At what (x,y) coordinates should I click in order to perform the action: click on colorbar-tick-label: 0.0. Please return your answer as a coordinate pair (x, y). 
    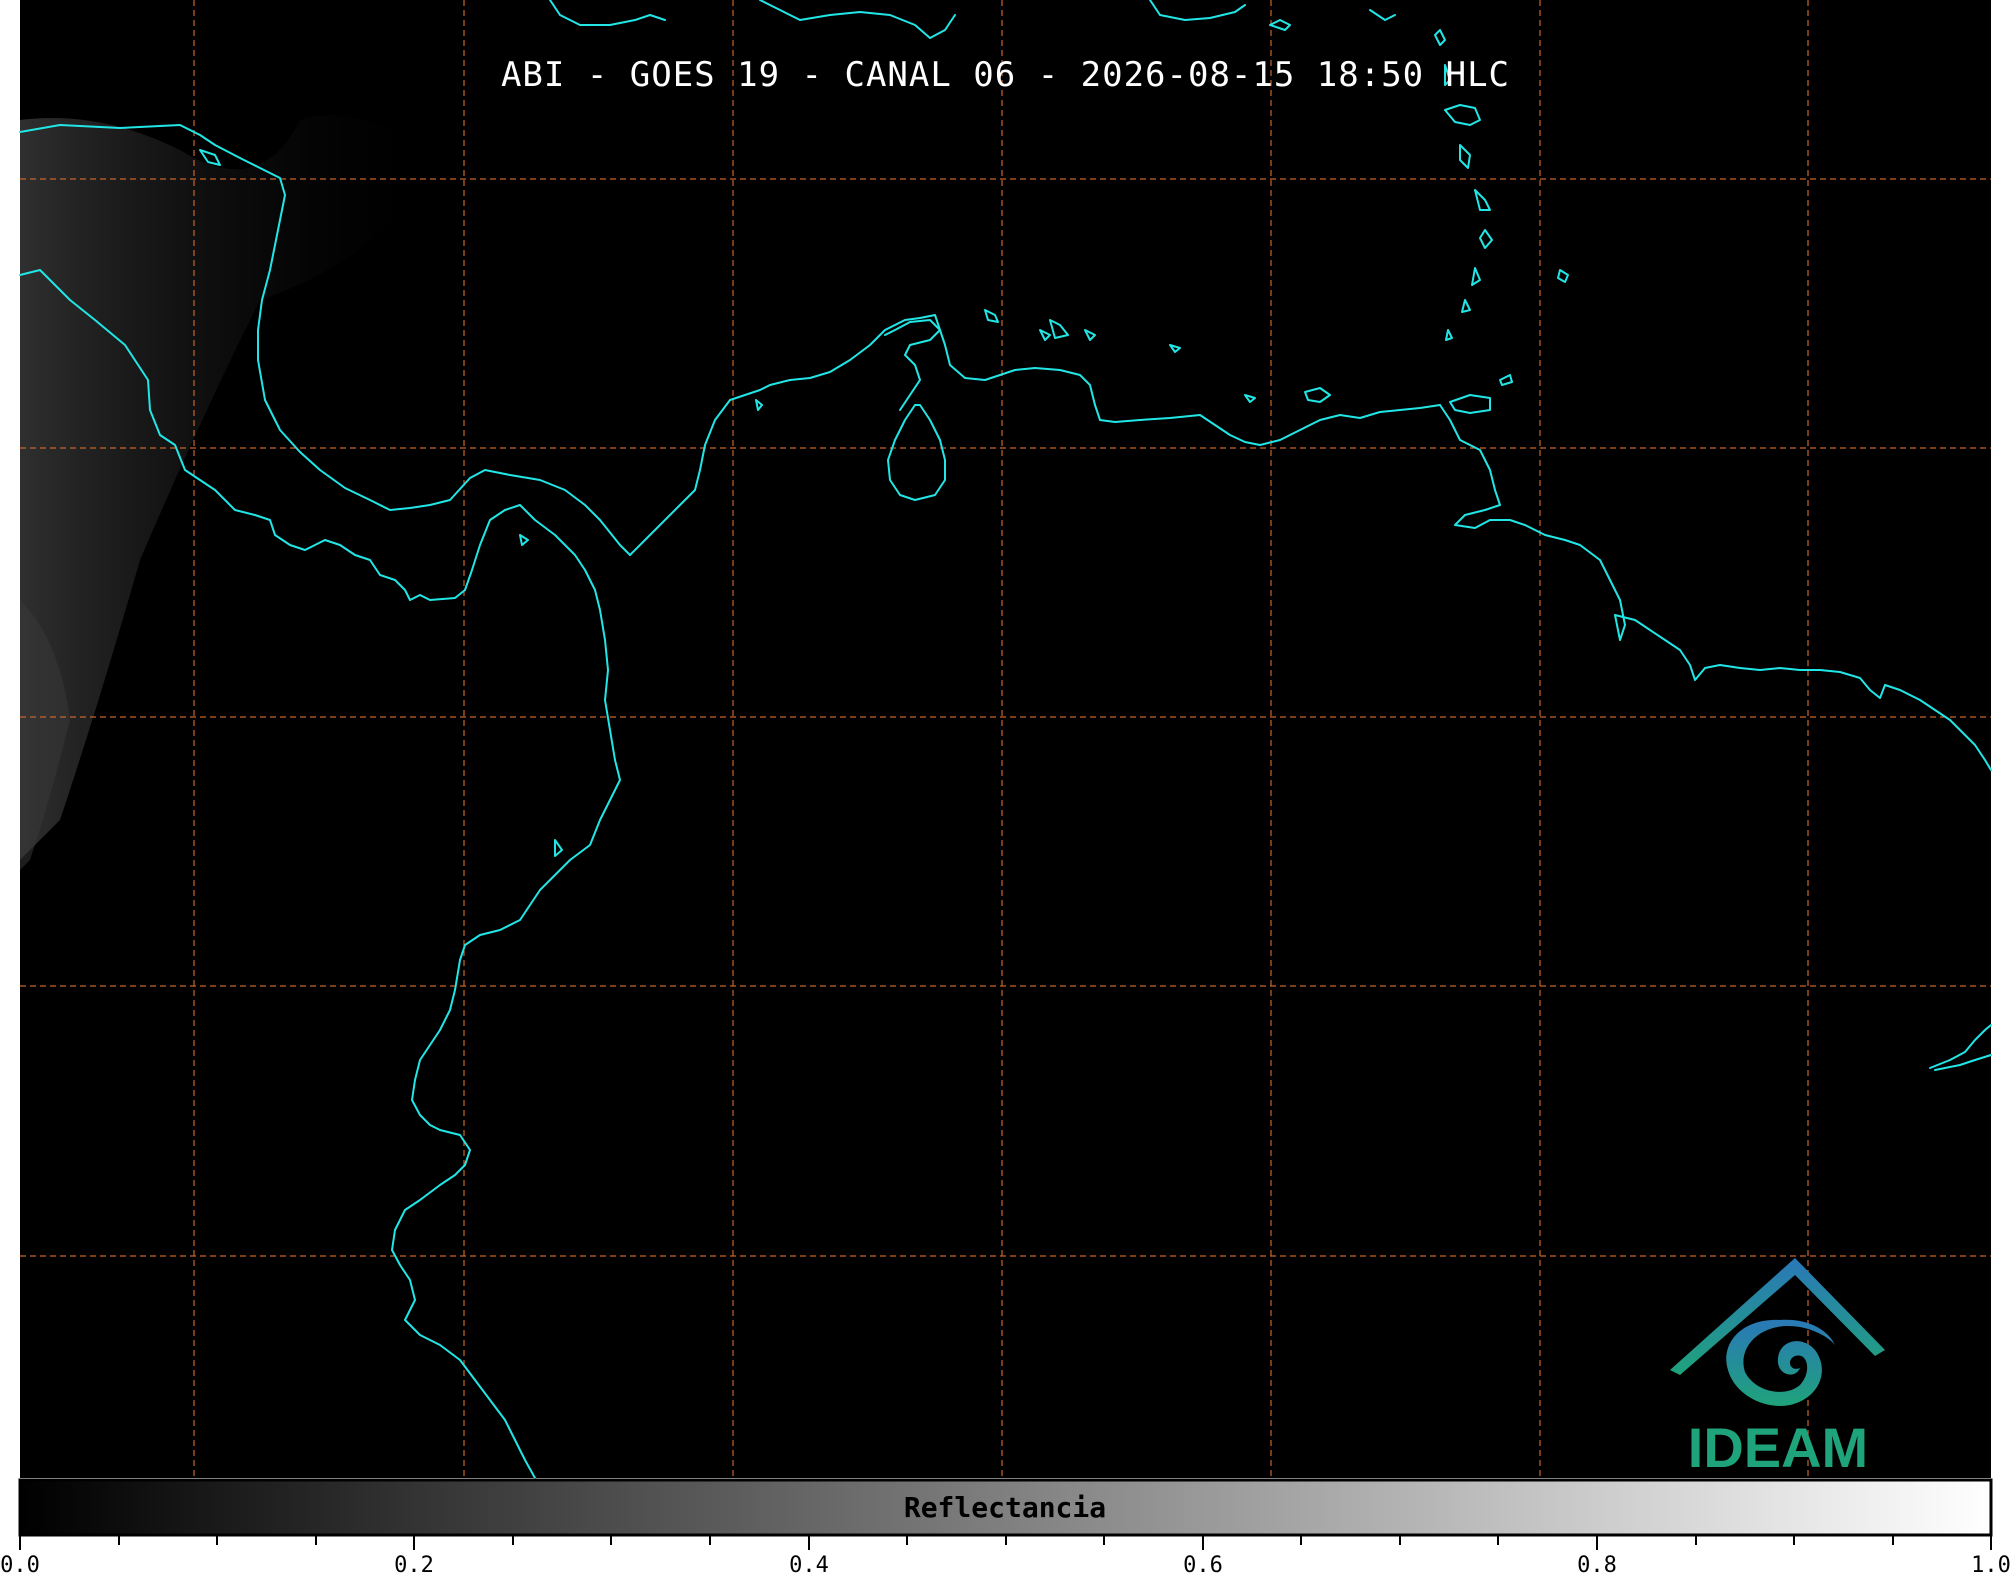
    Looking at the image, I should click on (20, 1565).